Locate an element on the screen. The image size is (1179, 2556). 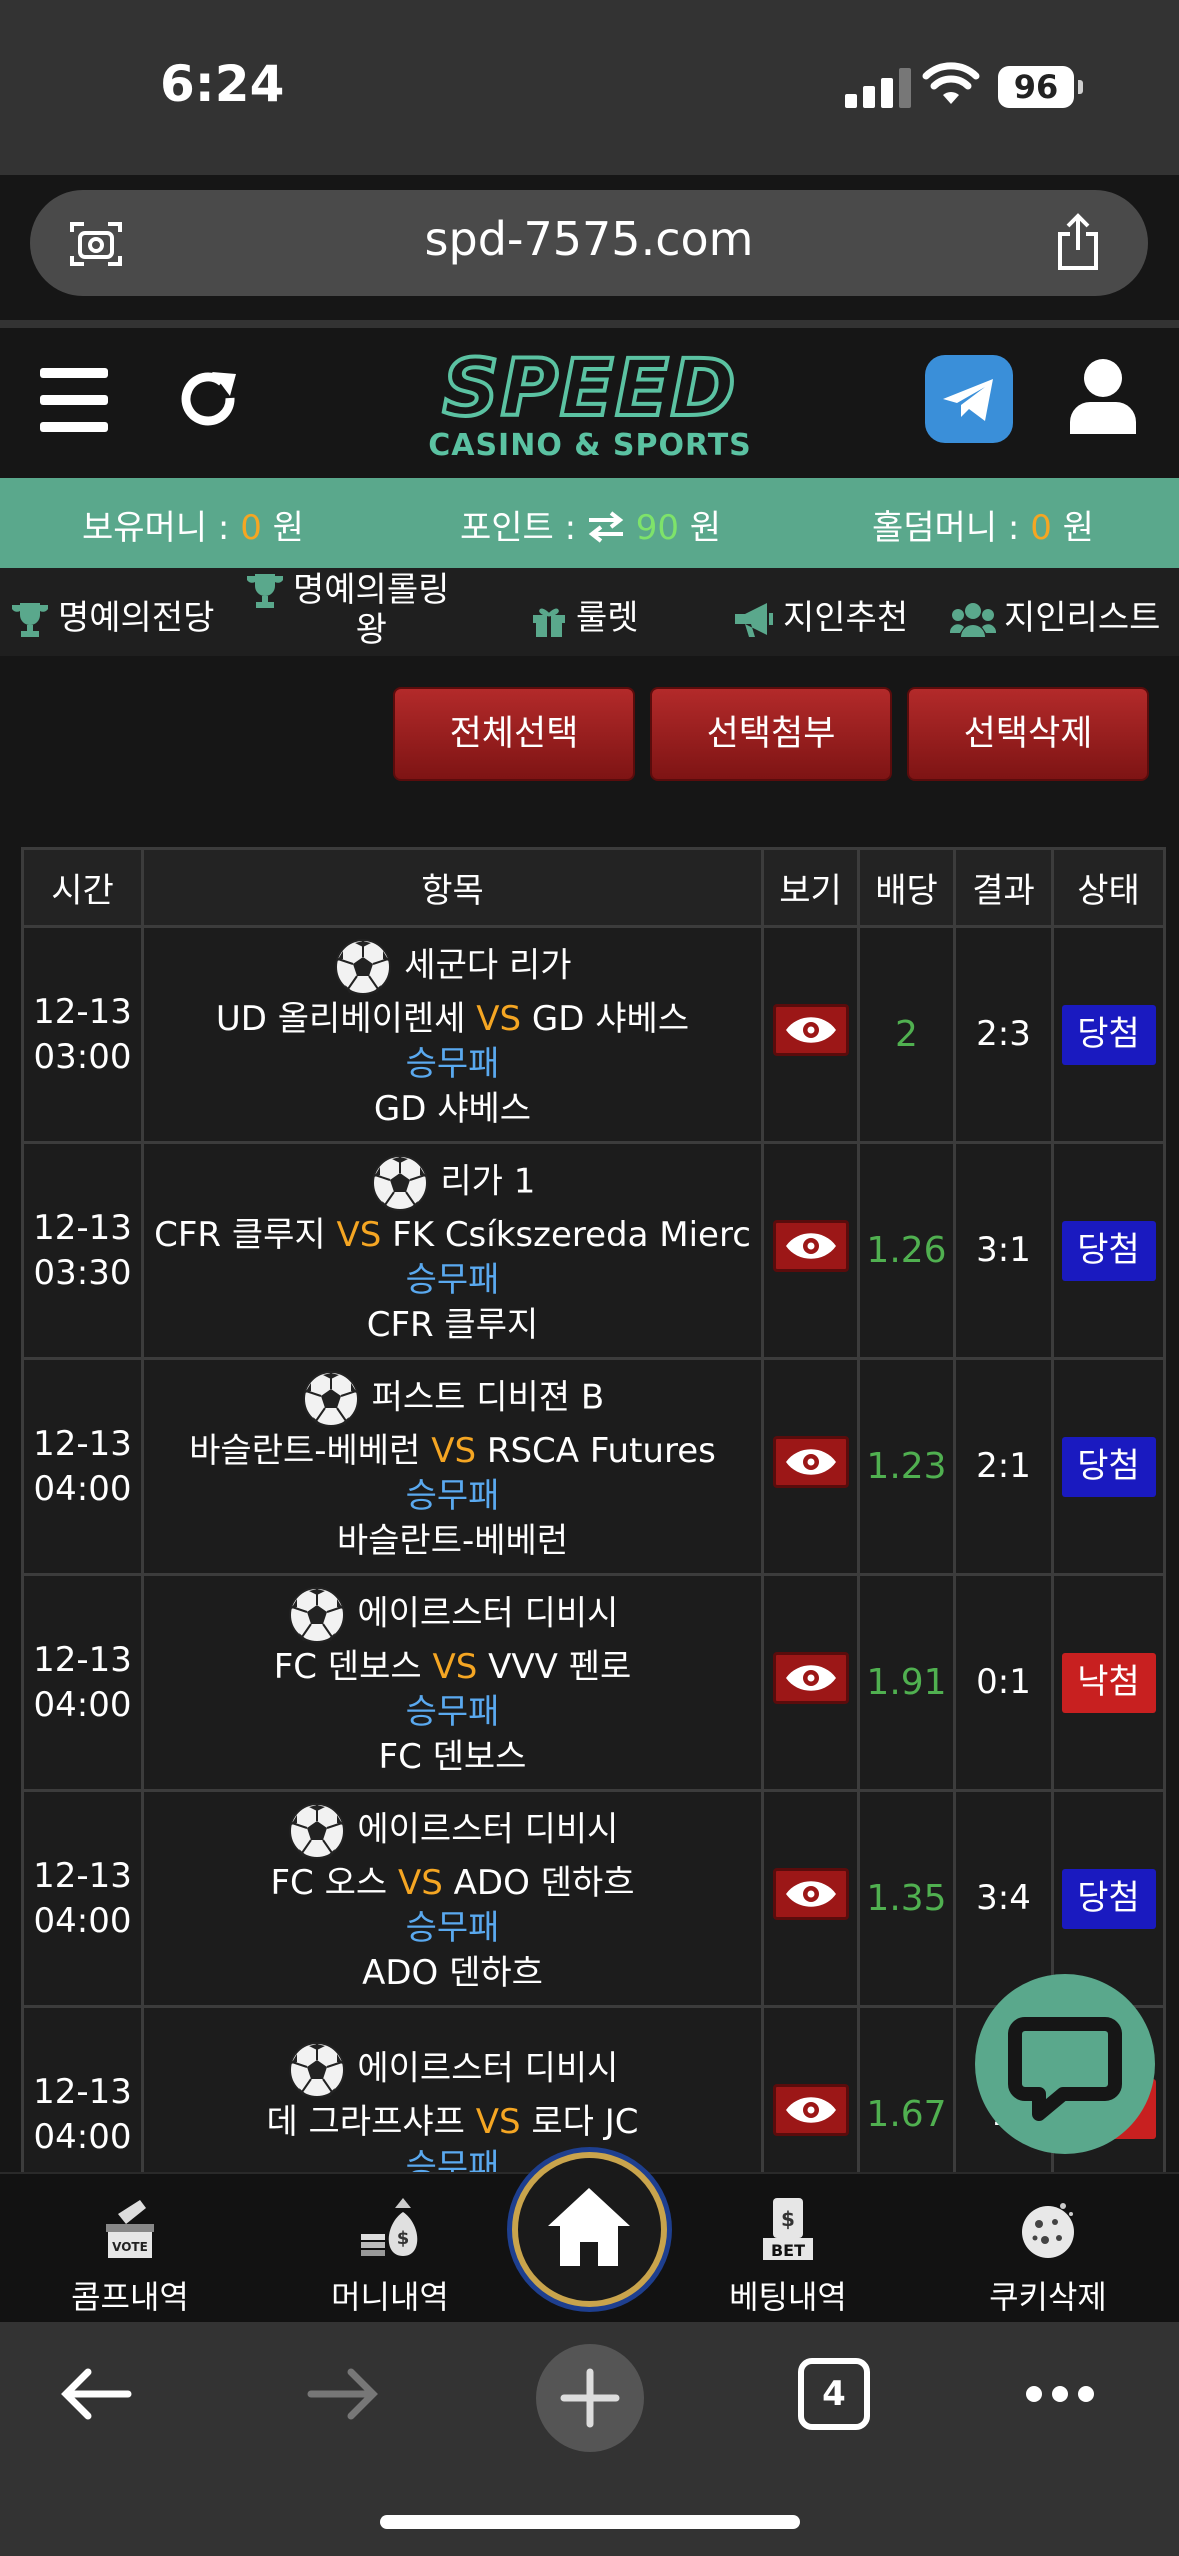
bet-time: 04:00 is located at coordinates (82, 1488).